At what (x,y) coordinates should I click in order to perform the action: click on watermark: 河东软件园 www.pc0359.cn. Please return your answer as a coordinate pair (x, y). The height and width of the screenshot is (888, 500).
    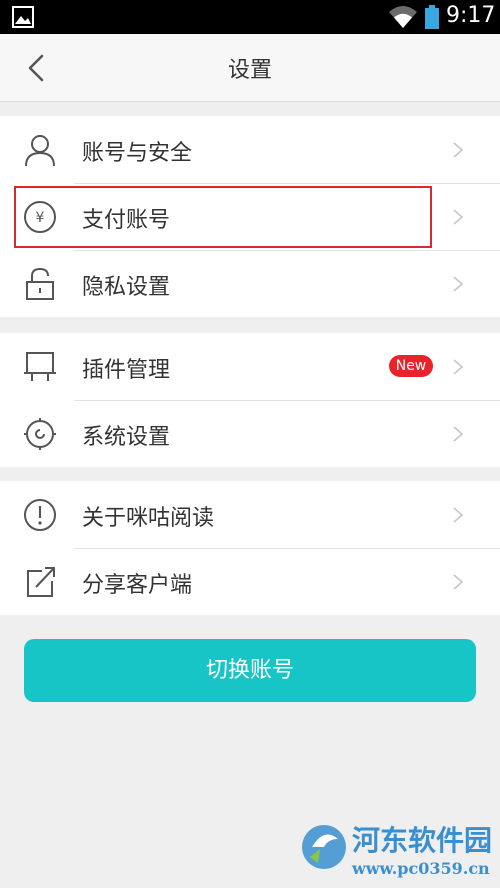
    Looking at the image, I should click on (398, 850).